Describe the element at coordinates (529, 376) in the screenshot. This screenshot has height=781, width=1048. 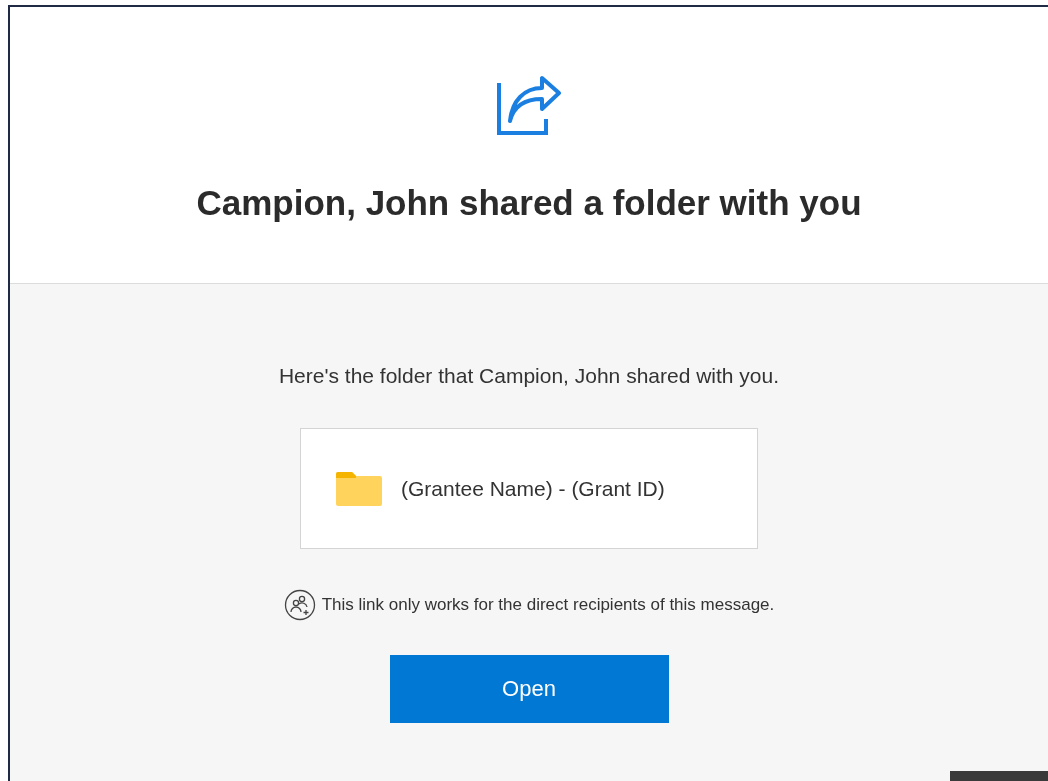
I see `share-message: Here's the folder that Campion, John shared with you.` at that location.